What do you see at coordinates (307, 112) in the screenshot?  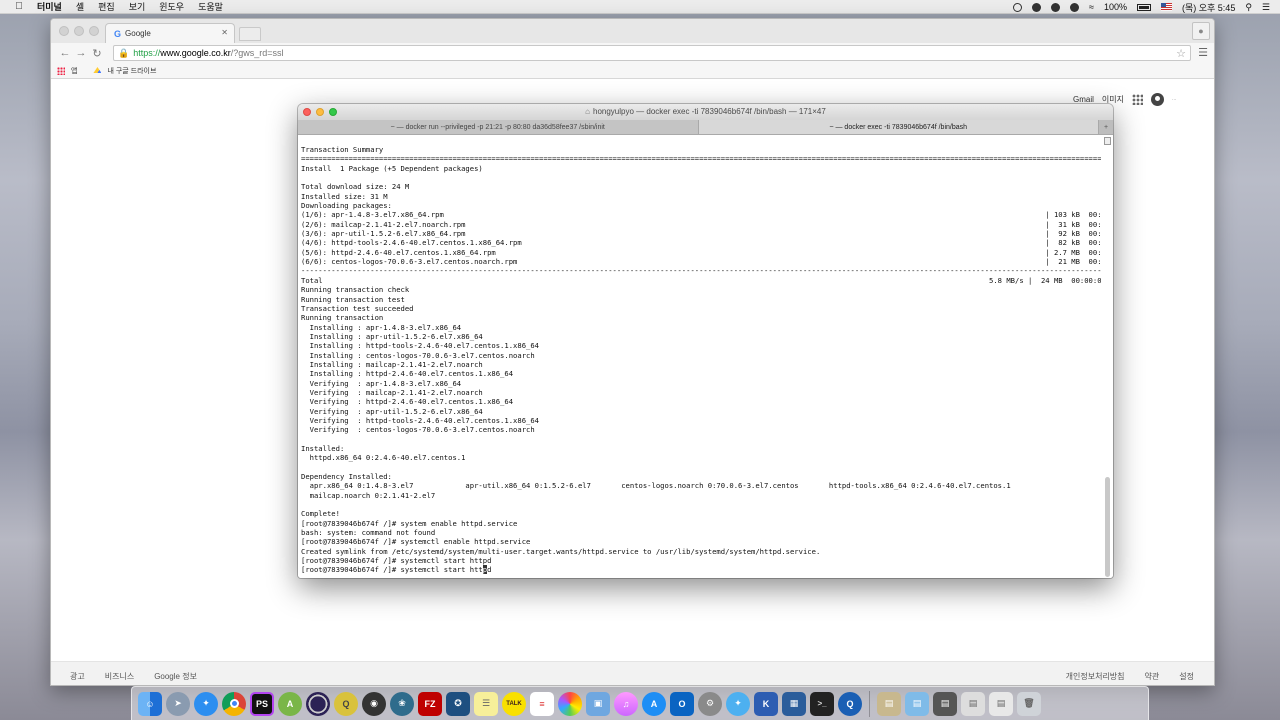 I see `terminal-close-button` at bounding box center [307, 112].